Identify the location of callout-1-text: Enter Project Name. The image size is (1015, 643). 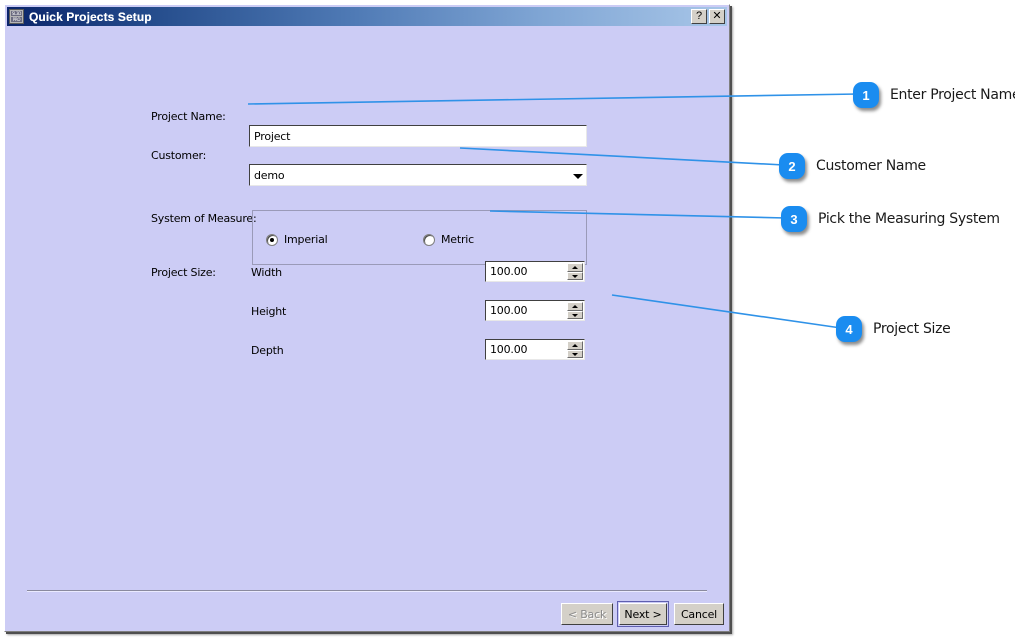
(952, 95).